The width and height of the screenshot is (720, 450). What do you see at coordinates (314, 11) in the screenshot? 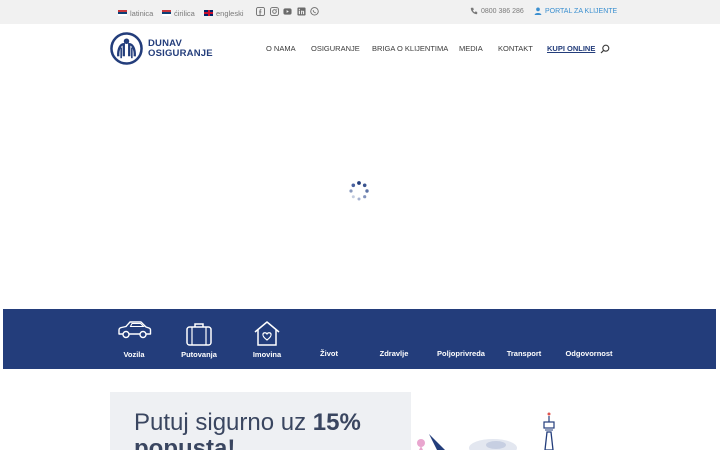
I see `viber-icon` at bounding box center [314, 11].